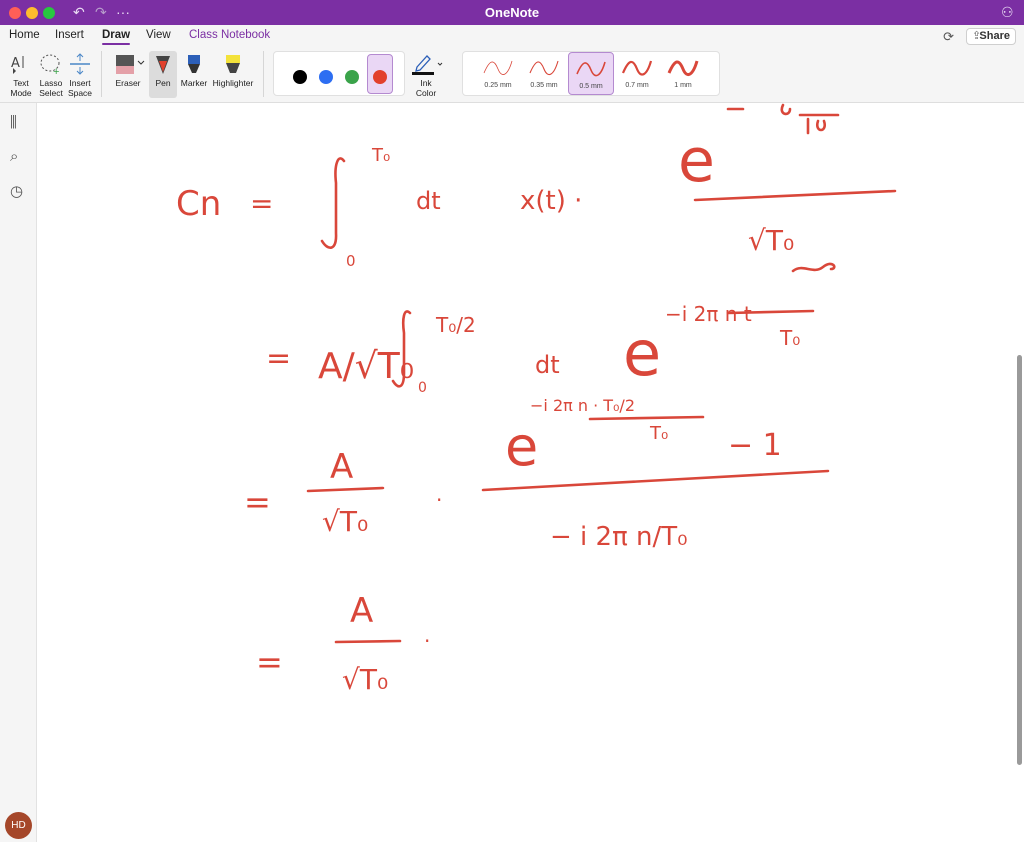 This screenshot has height=842, width=1024. I want to click on tab-view: View, so click(158, 35).